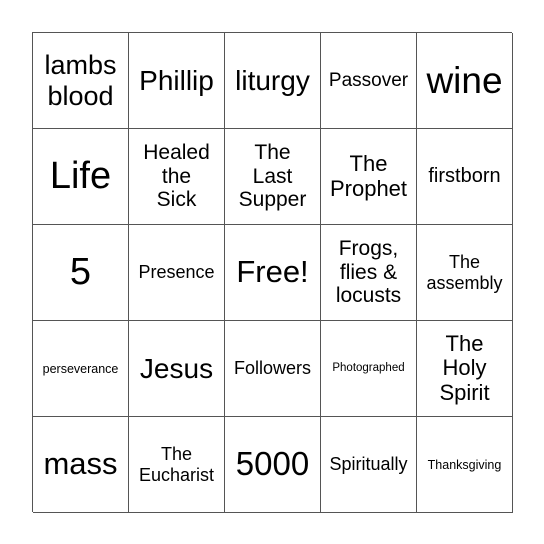  Describe the element at coordinates (465, 465) in the screenshot. I see `bingo-cell: Thanksgiving` at that location.